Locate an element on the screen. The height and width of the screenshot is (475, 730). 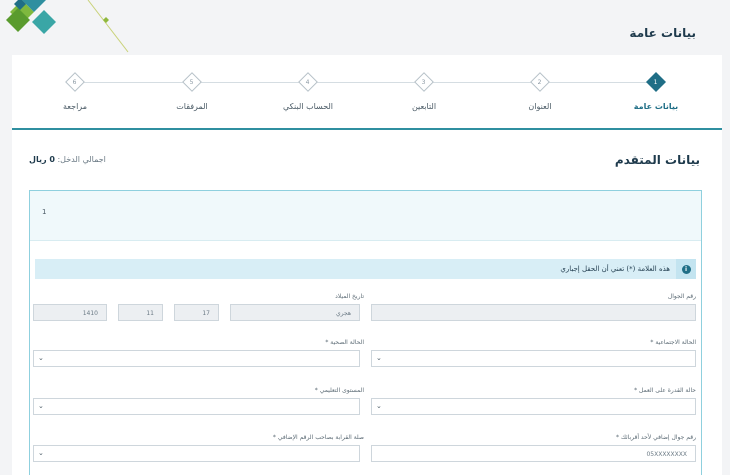
total-income-value: 0 ريال is located at coordinates (42, 159).